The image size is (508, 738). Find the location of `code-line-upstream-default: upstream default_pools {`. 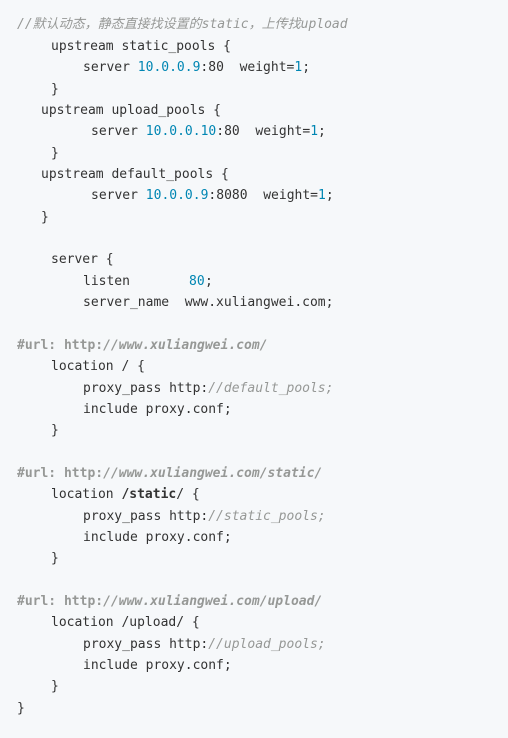

code-line-upstream-default: upstream default_pools { is located at coordinates (135, 174).